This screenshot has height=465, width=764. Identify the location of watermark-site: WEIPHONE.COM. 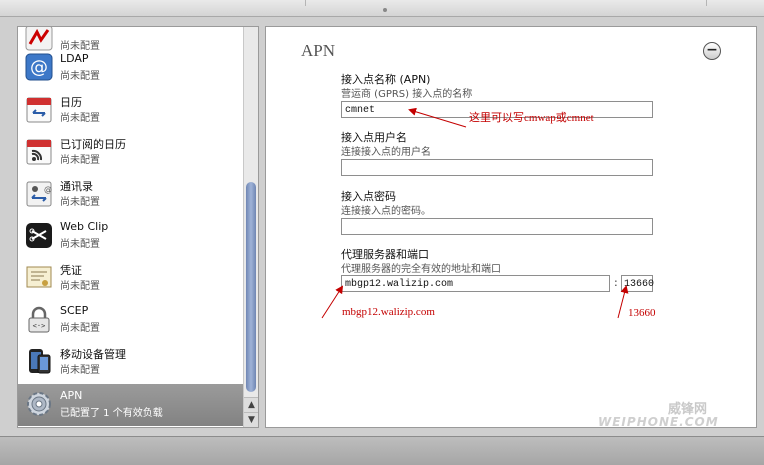
(658, 422).